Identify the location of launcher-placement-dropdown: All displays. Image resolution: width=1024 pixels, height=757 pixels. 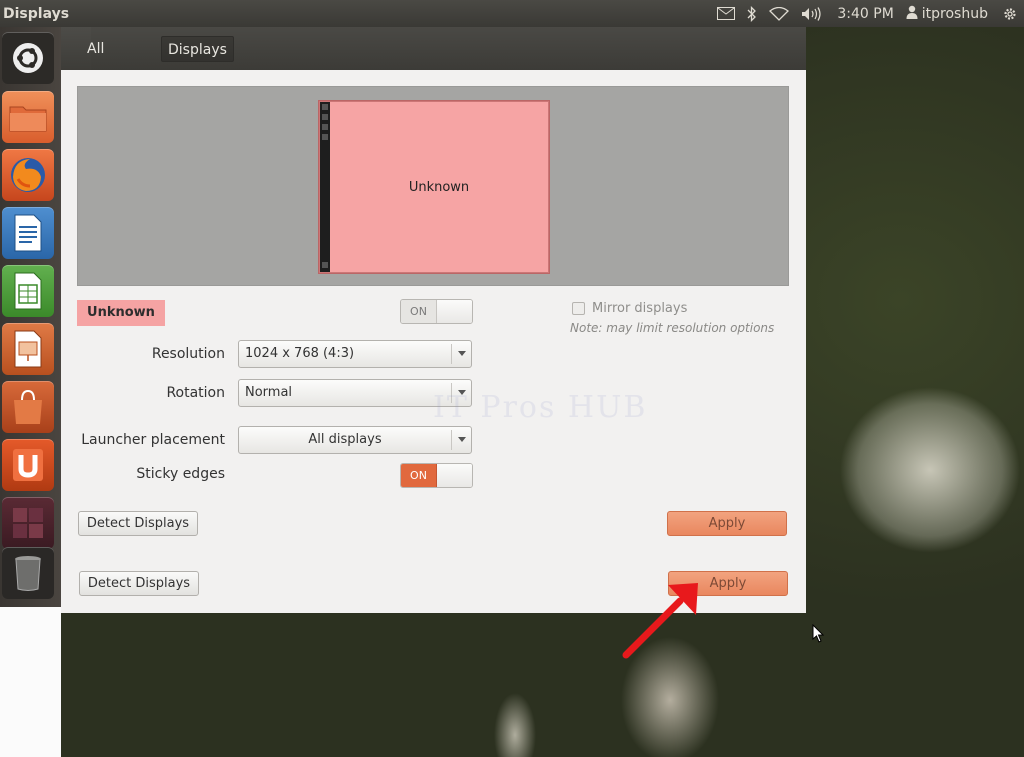
(355, 440).